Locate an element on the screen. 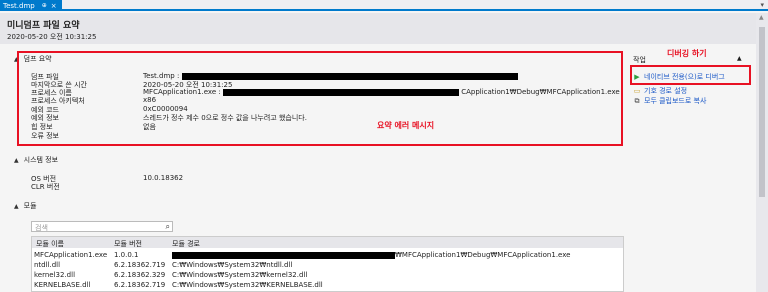  section-title: 시스템 정보 is located at coordinates (41, 160).